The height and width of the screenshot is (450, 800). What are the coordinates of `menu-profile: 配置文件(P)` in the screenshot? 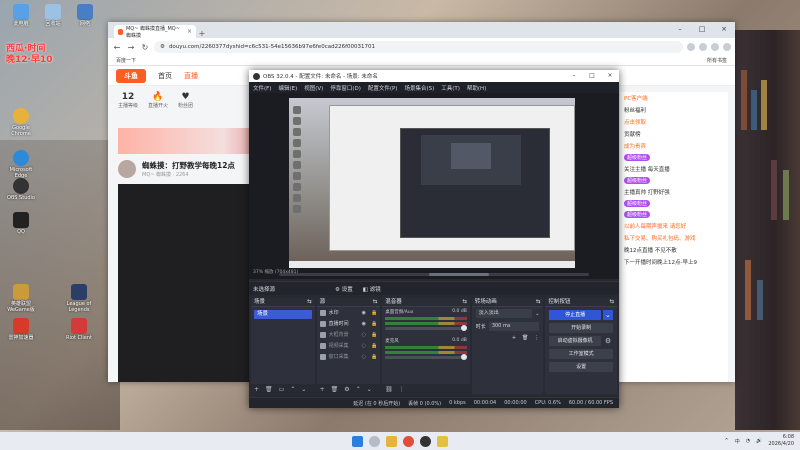 It's located at (383, 88).